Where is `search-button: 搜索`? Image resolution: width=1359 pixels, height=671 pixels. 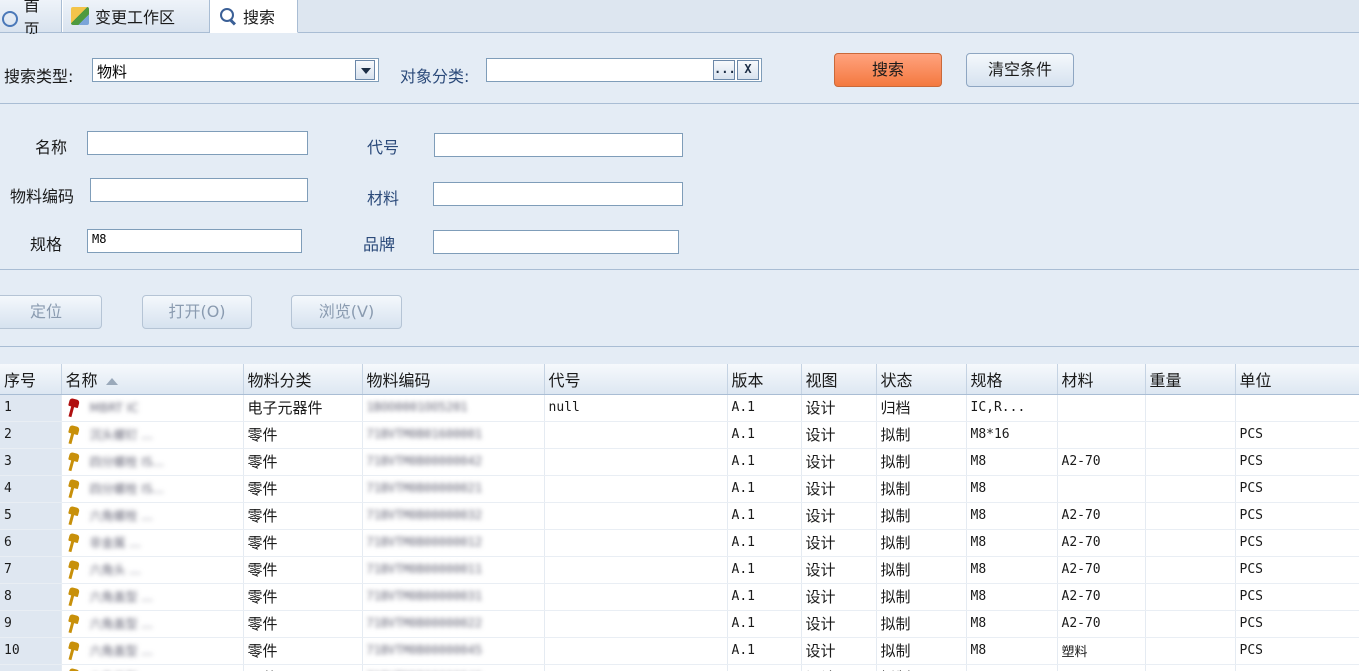 search-button: 搜索 is located at coordinates (888, 70).